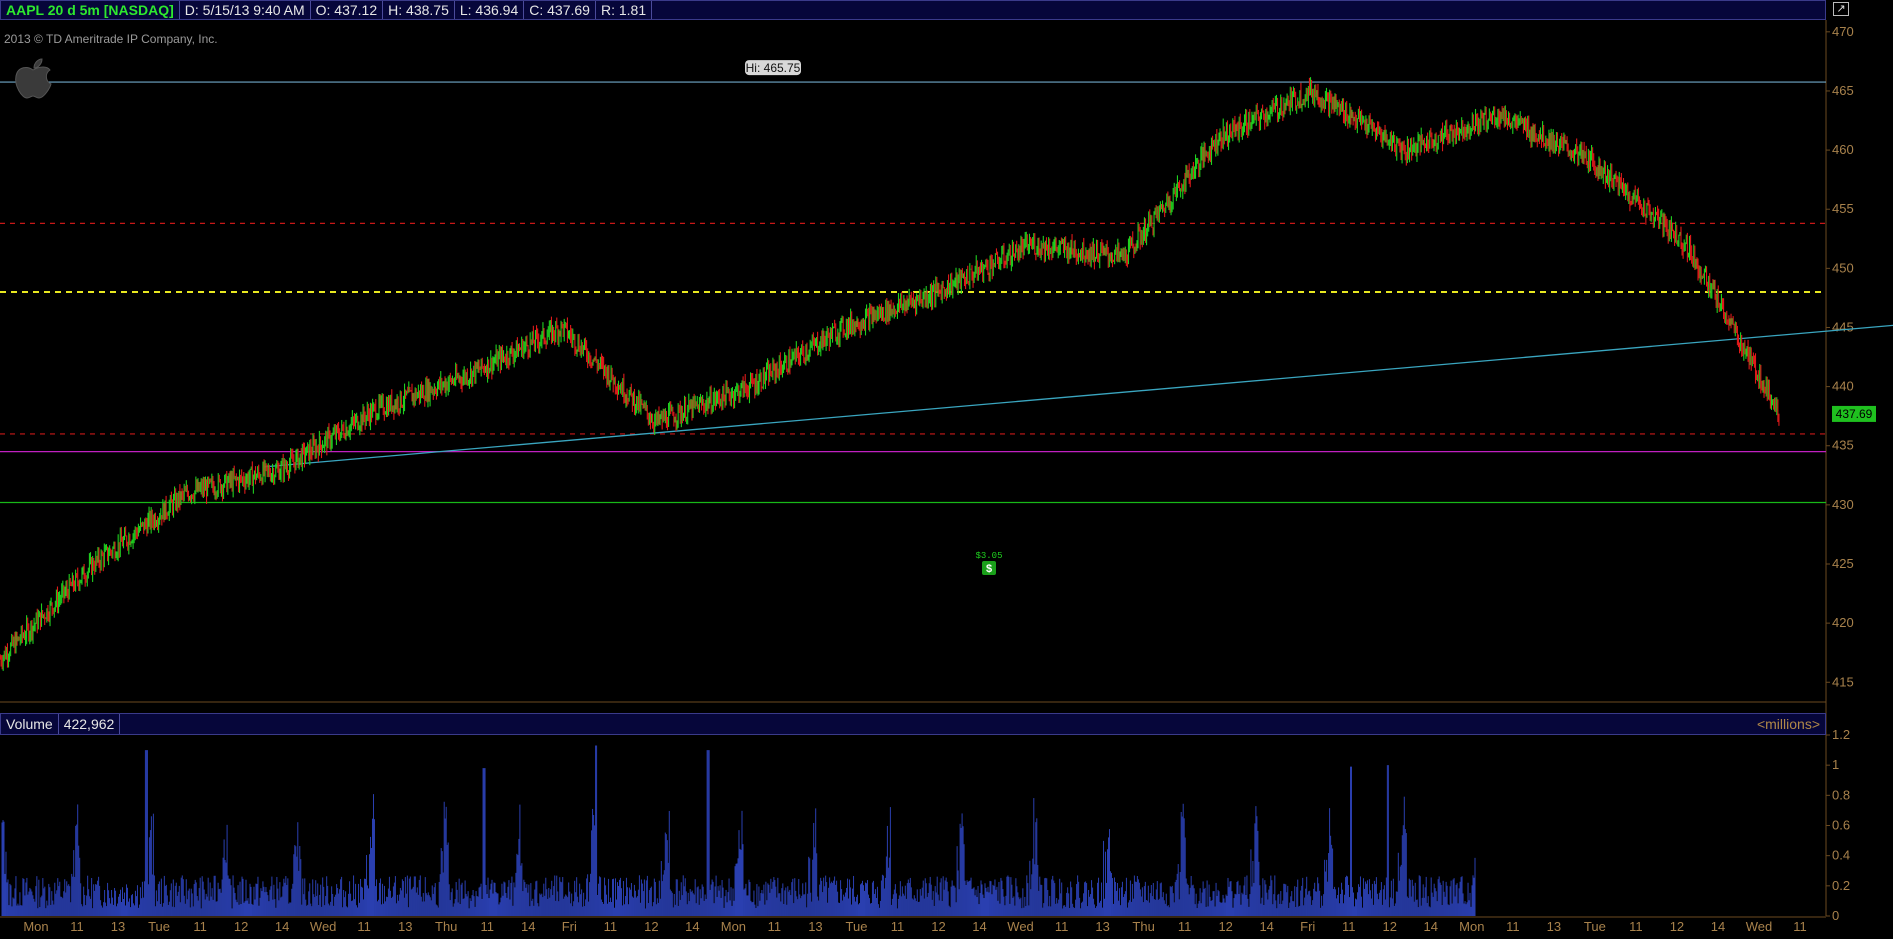 This screenshot has height=939, width=1893. What do you see at coordinates (1841, 825) in the screenshot?
I see `volume-tick-label: 0.6` at bounding box center [1841, 825].